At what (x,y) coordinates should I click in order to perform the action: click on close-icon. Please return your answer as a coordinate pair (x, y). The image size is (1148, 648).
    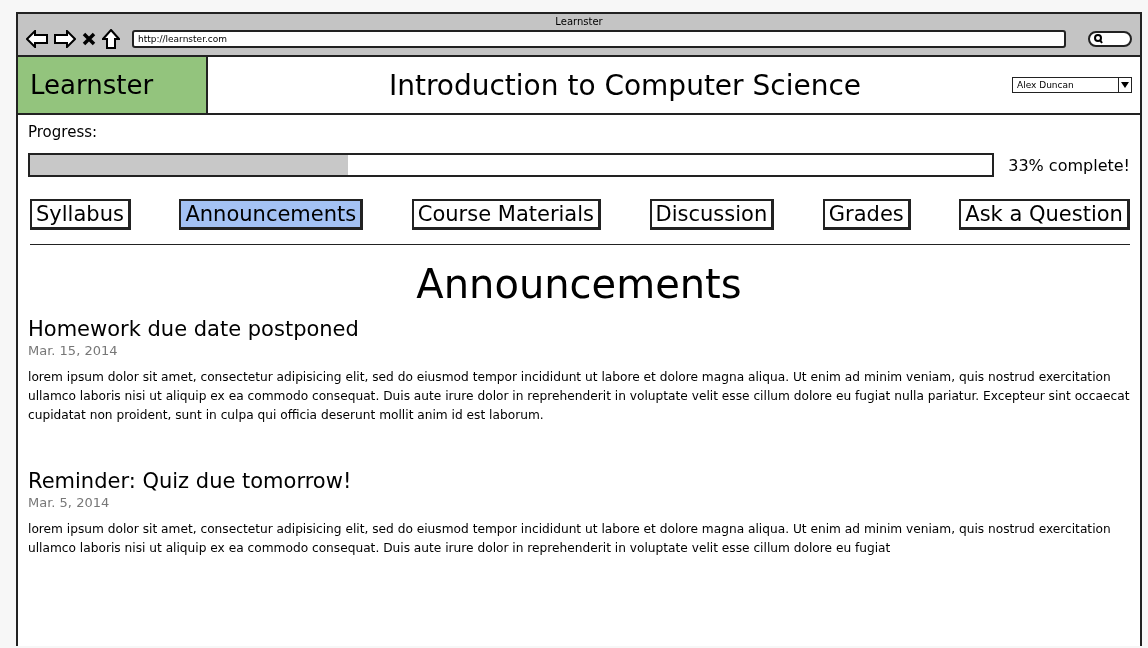
    Looking at the image, I should click on (89, 39).